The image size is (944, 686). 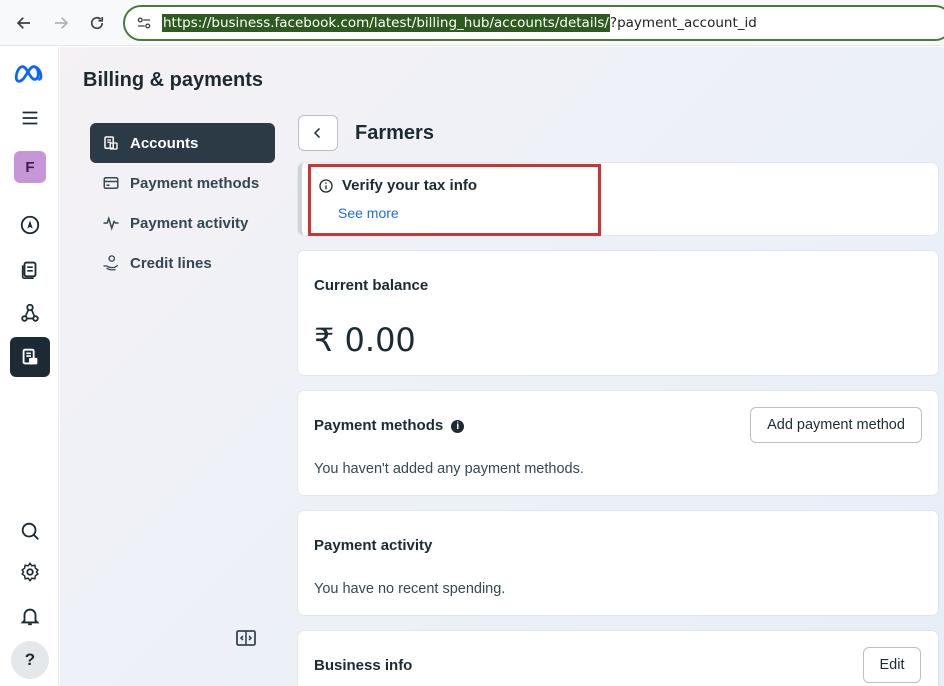 I want to click on chevron-left-icon, so click(x=317, y=133).